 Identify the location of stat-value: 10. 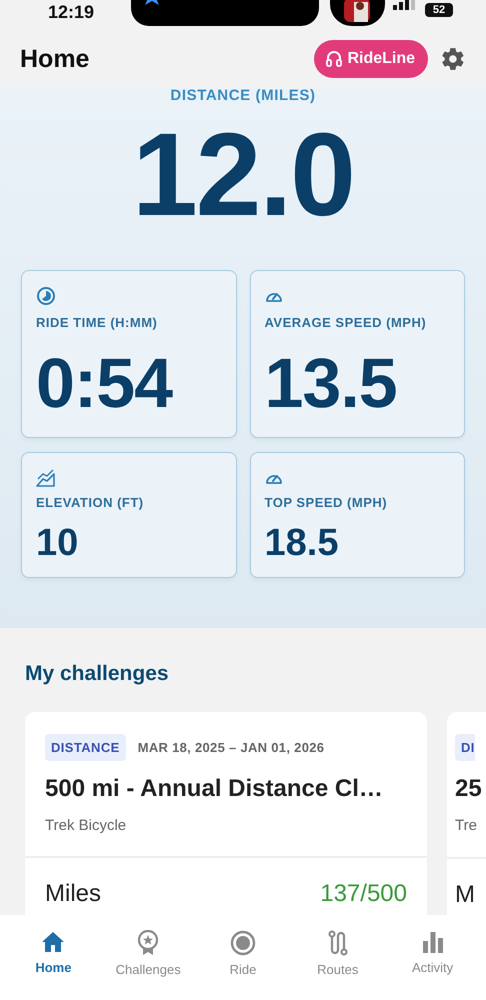
(58, 543).